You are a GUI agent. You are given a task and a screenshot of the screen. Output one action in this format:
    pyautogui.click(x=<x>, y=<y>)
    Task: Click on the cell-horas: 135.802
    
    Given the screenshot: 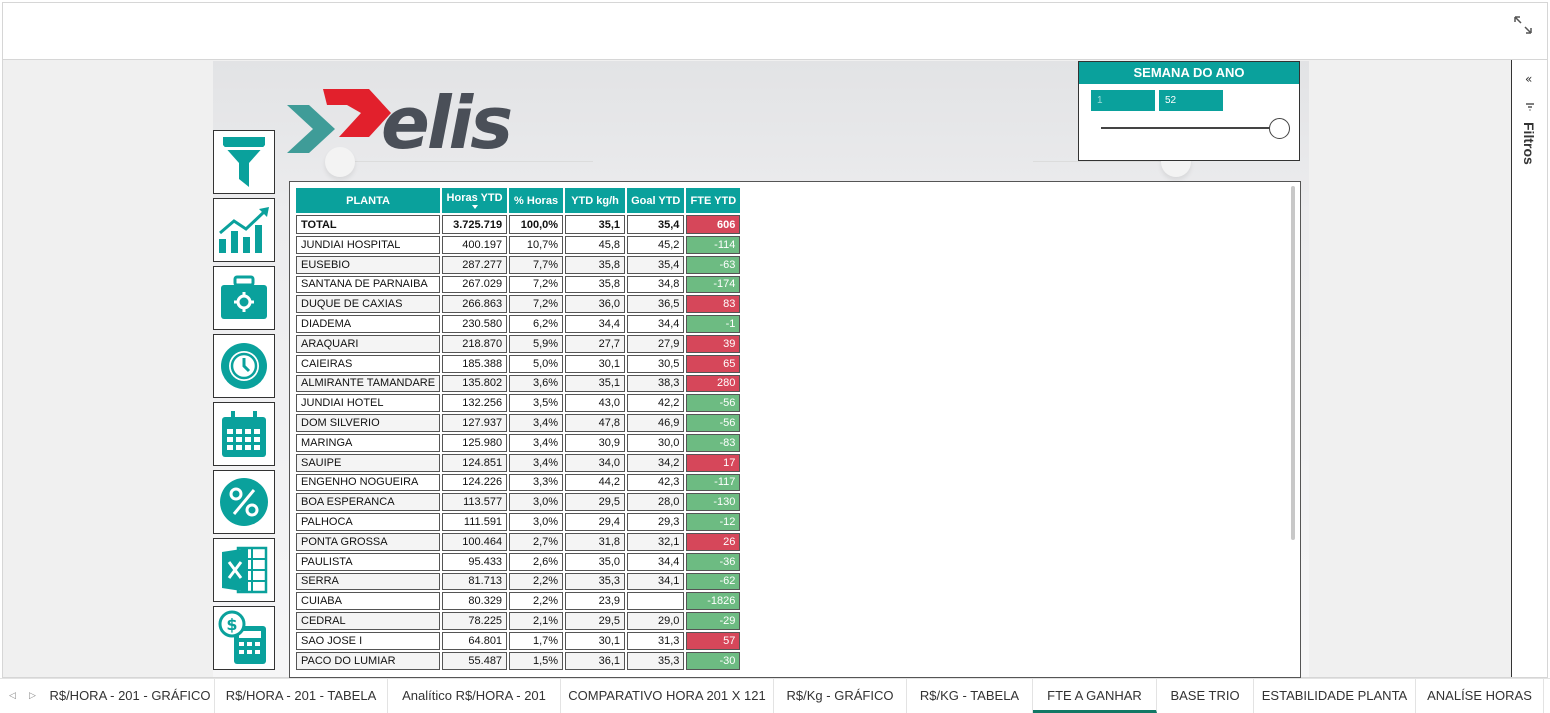 What is the action you would take?
    pyautogui.click(x=475, y=383)
    